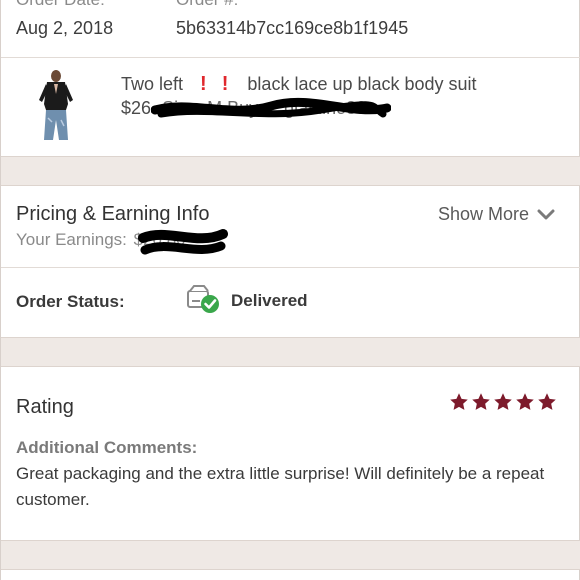 The width and height of the screenshot is (580, 580). Describe the element at coordinates (70, 301) in the screenshot. I see `order-status-label: Order Status:` at that location.